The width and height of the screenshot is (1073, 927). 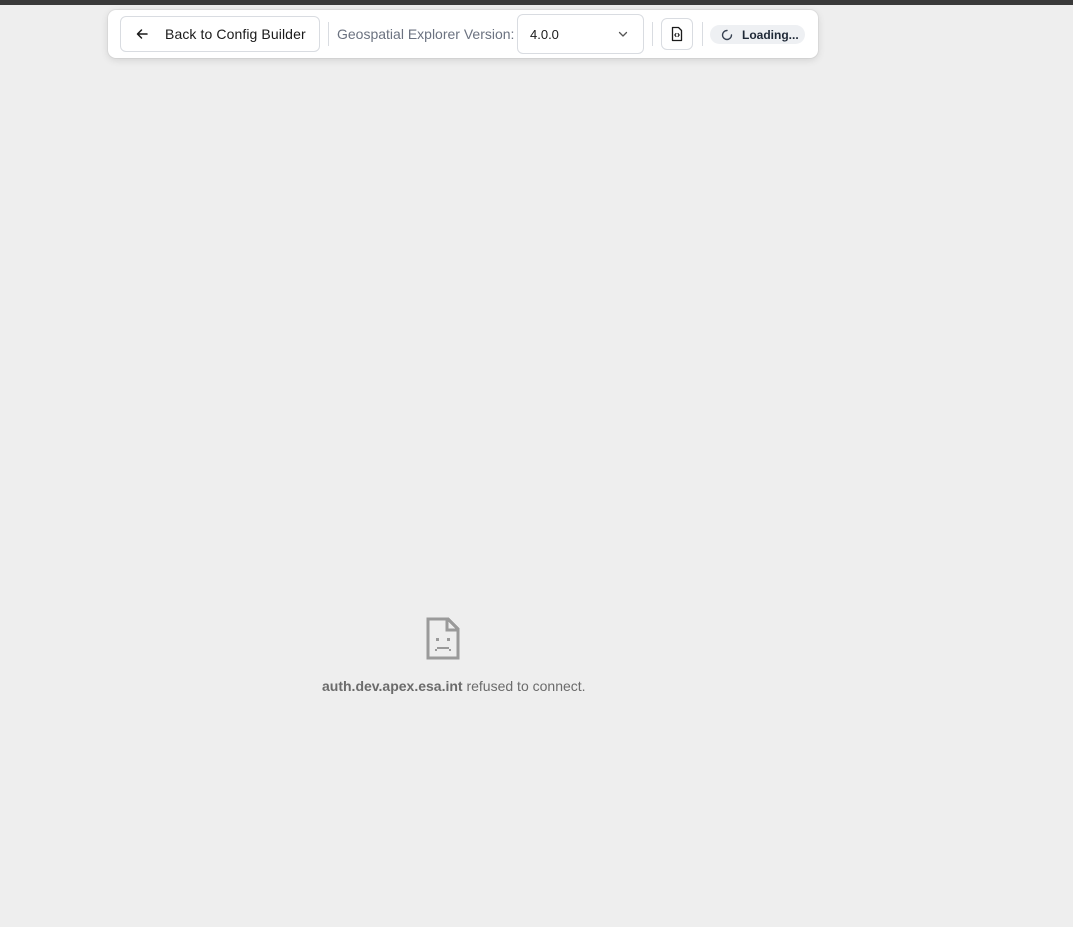 What do you see at coordinates (526, 686) in the screenshot?
I see `error-text: refused to connect.` at bounding box center [526, 686].